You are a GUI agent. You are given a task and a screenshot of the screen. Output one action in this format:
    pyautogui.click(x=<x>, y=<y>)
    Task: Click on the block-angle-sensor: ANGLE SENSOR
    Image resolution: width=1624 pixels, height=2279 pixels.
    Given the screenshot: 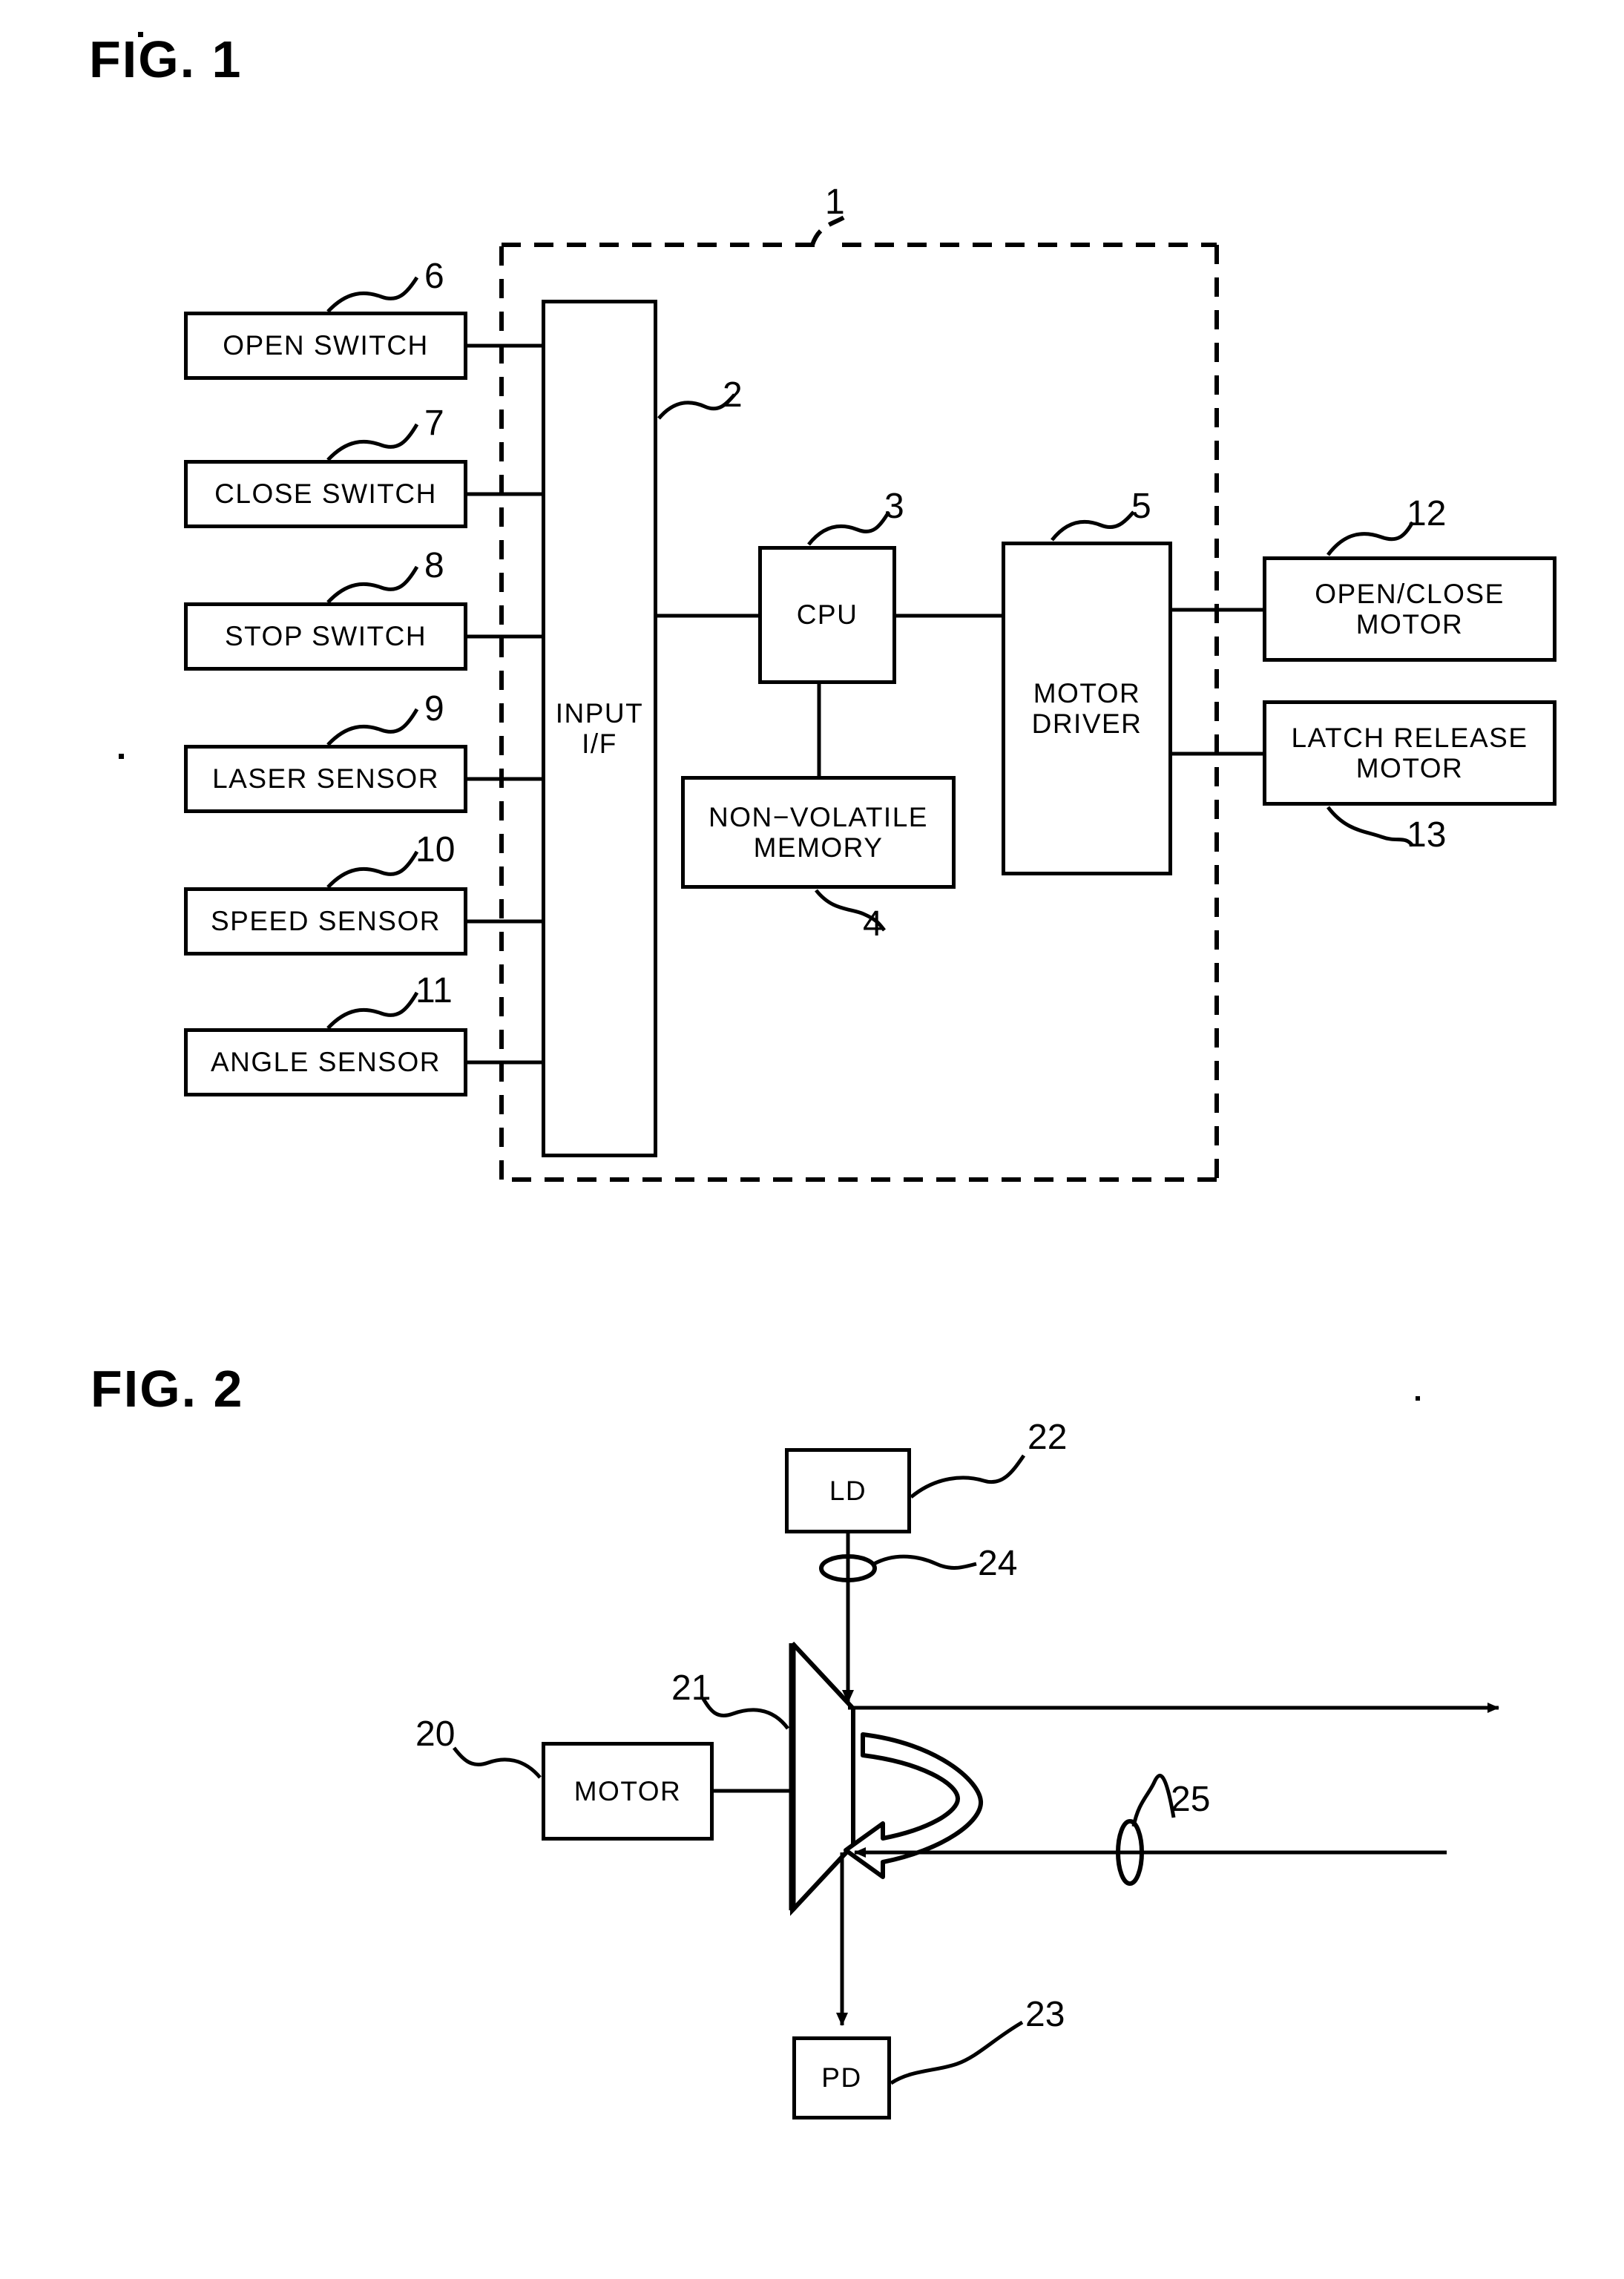 What is the action you would take?
    pyautogui.click(x=326, y=1062)
    